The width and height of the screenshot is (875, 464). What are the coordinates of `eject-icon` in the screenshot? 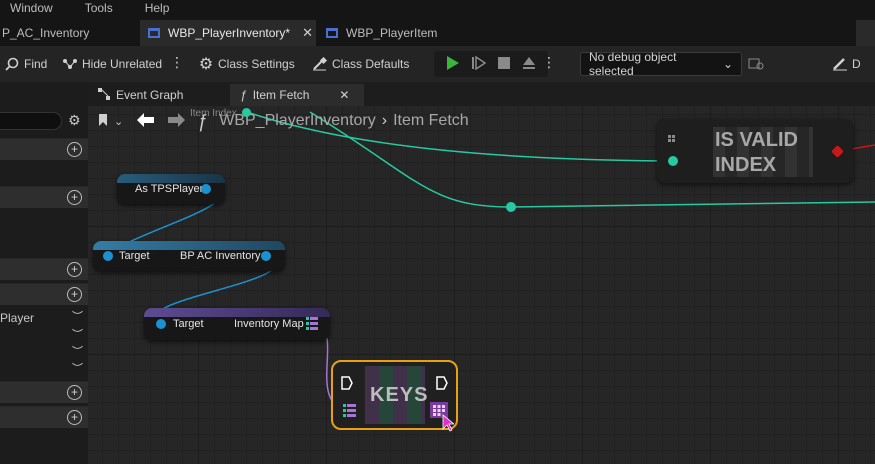 It's located at (529, 64).